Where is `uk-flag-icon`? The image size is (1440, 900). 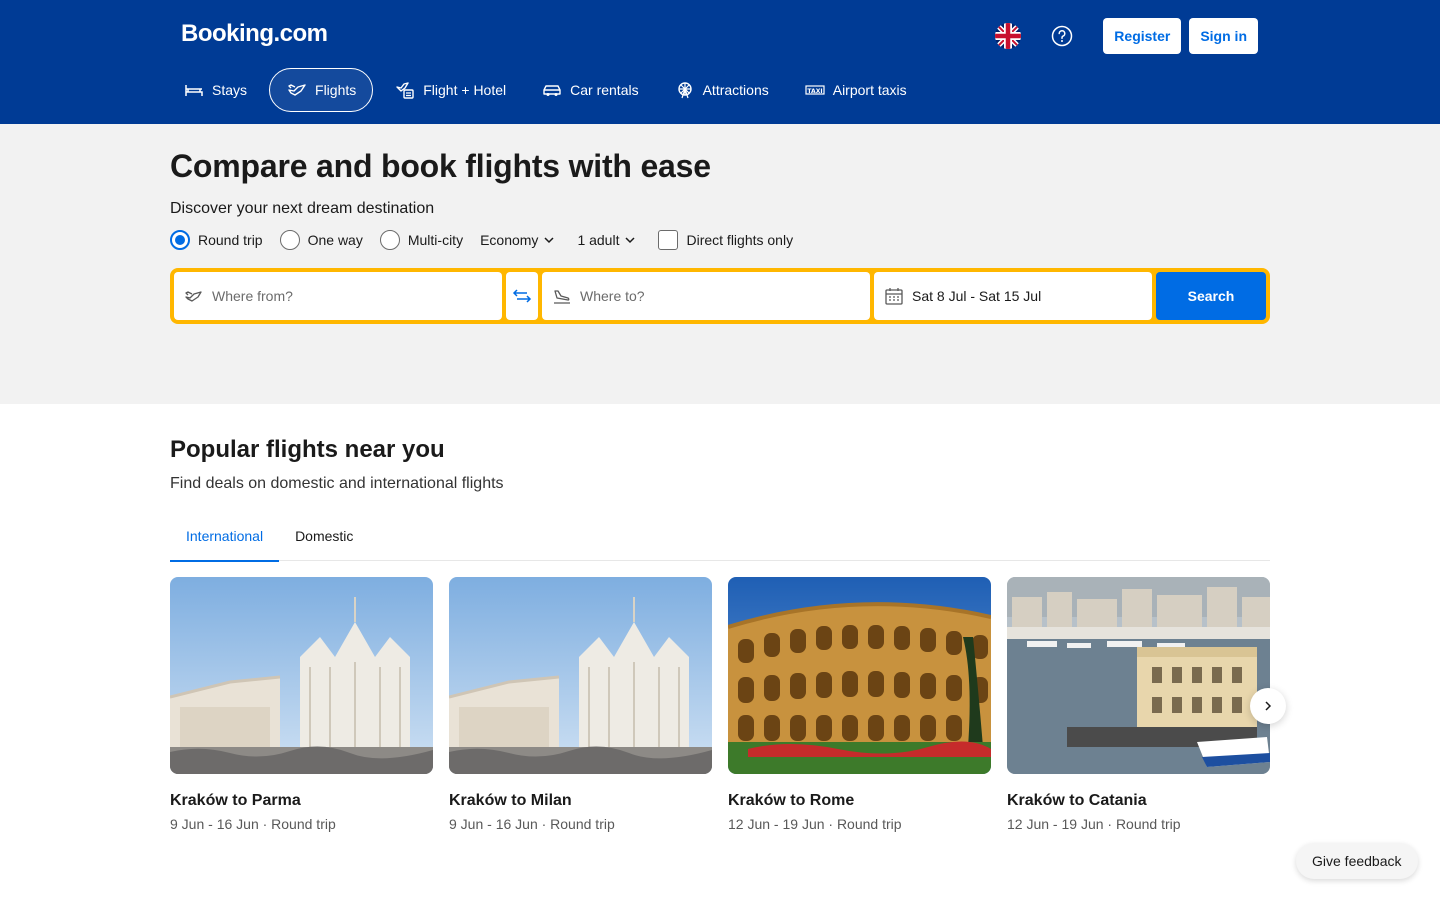
uk-flag-icon is located at coordinates (1008, 36).